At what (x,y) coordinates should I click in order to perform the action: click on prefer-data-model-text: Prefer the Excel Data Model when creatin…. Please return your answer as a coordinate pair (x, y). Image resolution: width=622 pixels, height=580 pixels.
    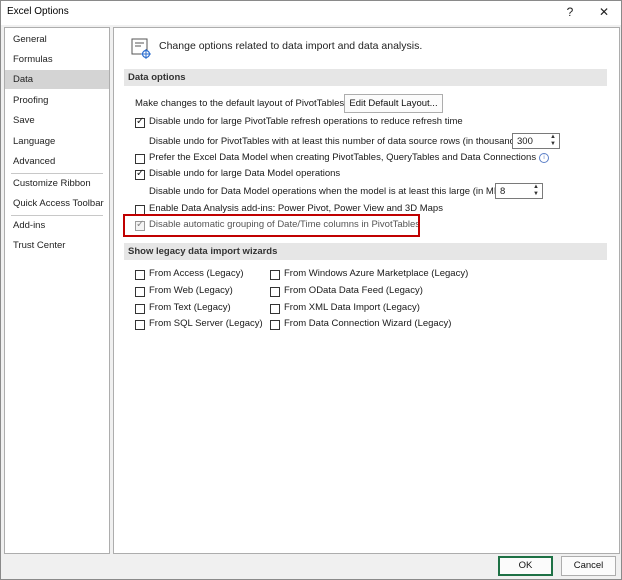
    Looking at the image, I should click on (343, 157).